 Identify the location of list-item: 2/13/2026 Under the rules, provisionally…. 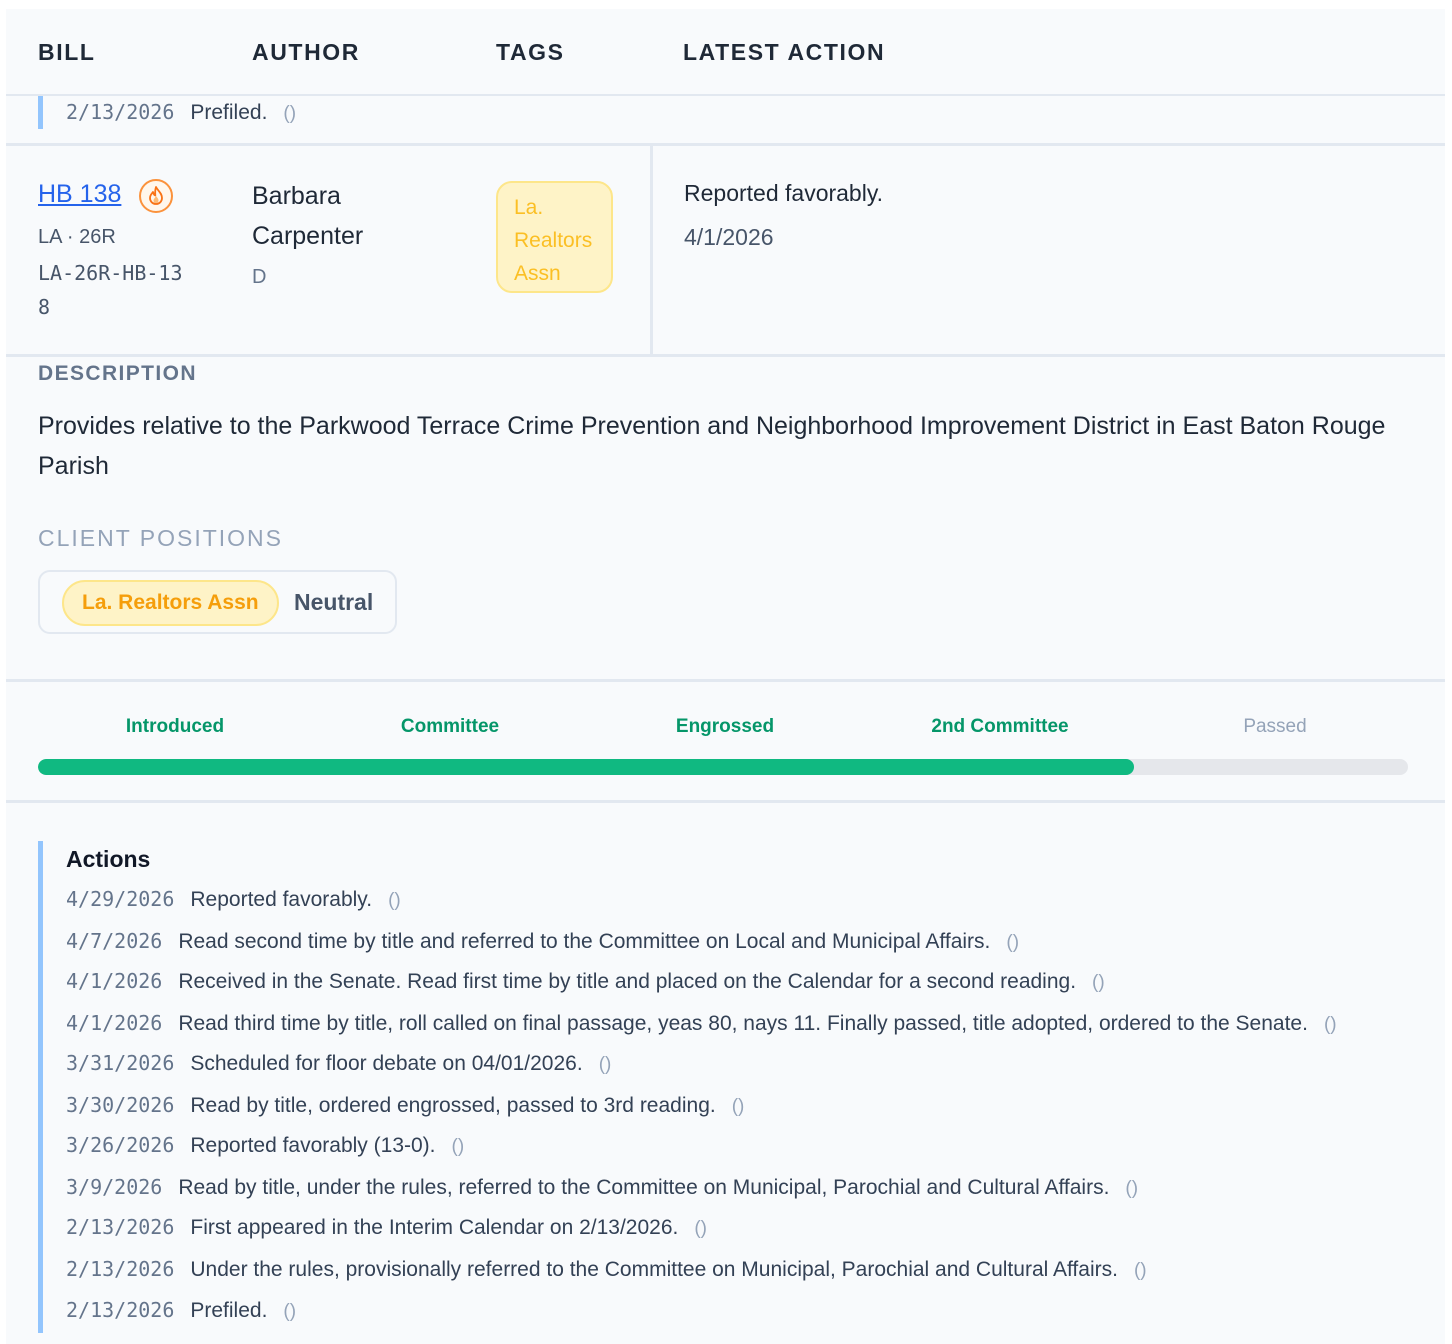
(606, 1269).